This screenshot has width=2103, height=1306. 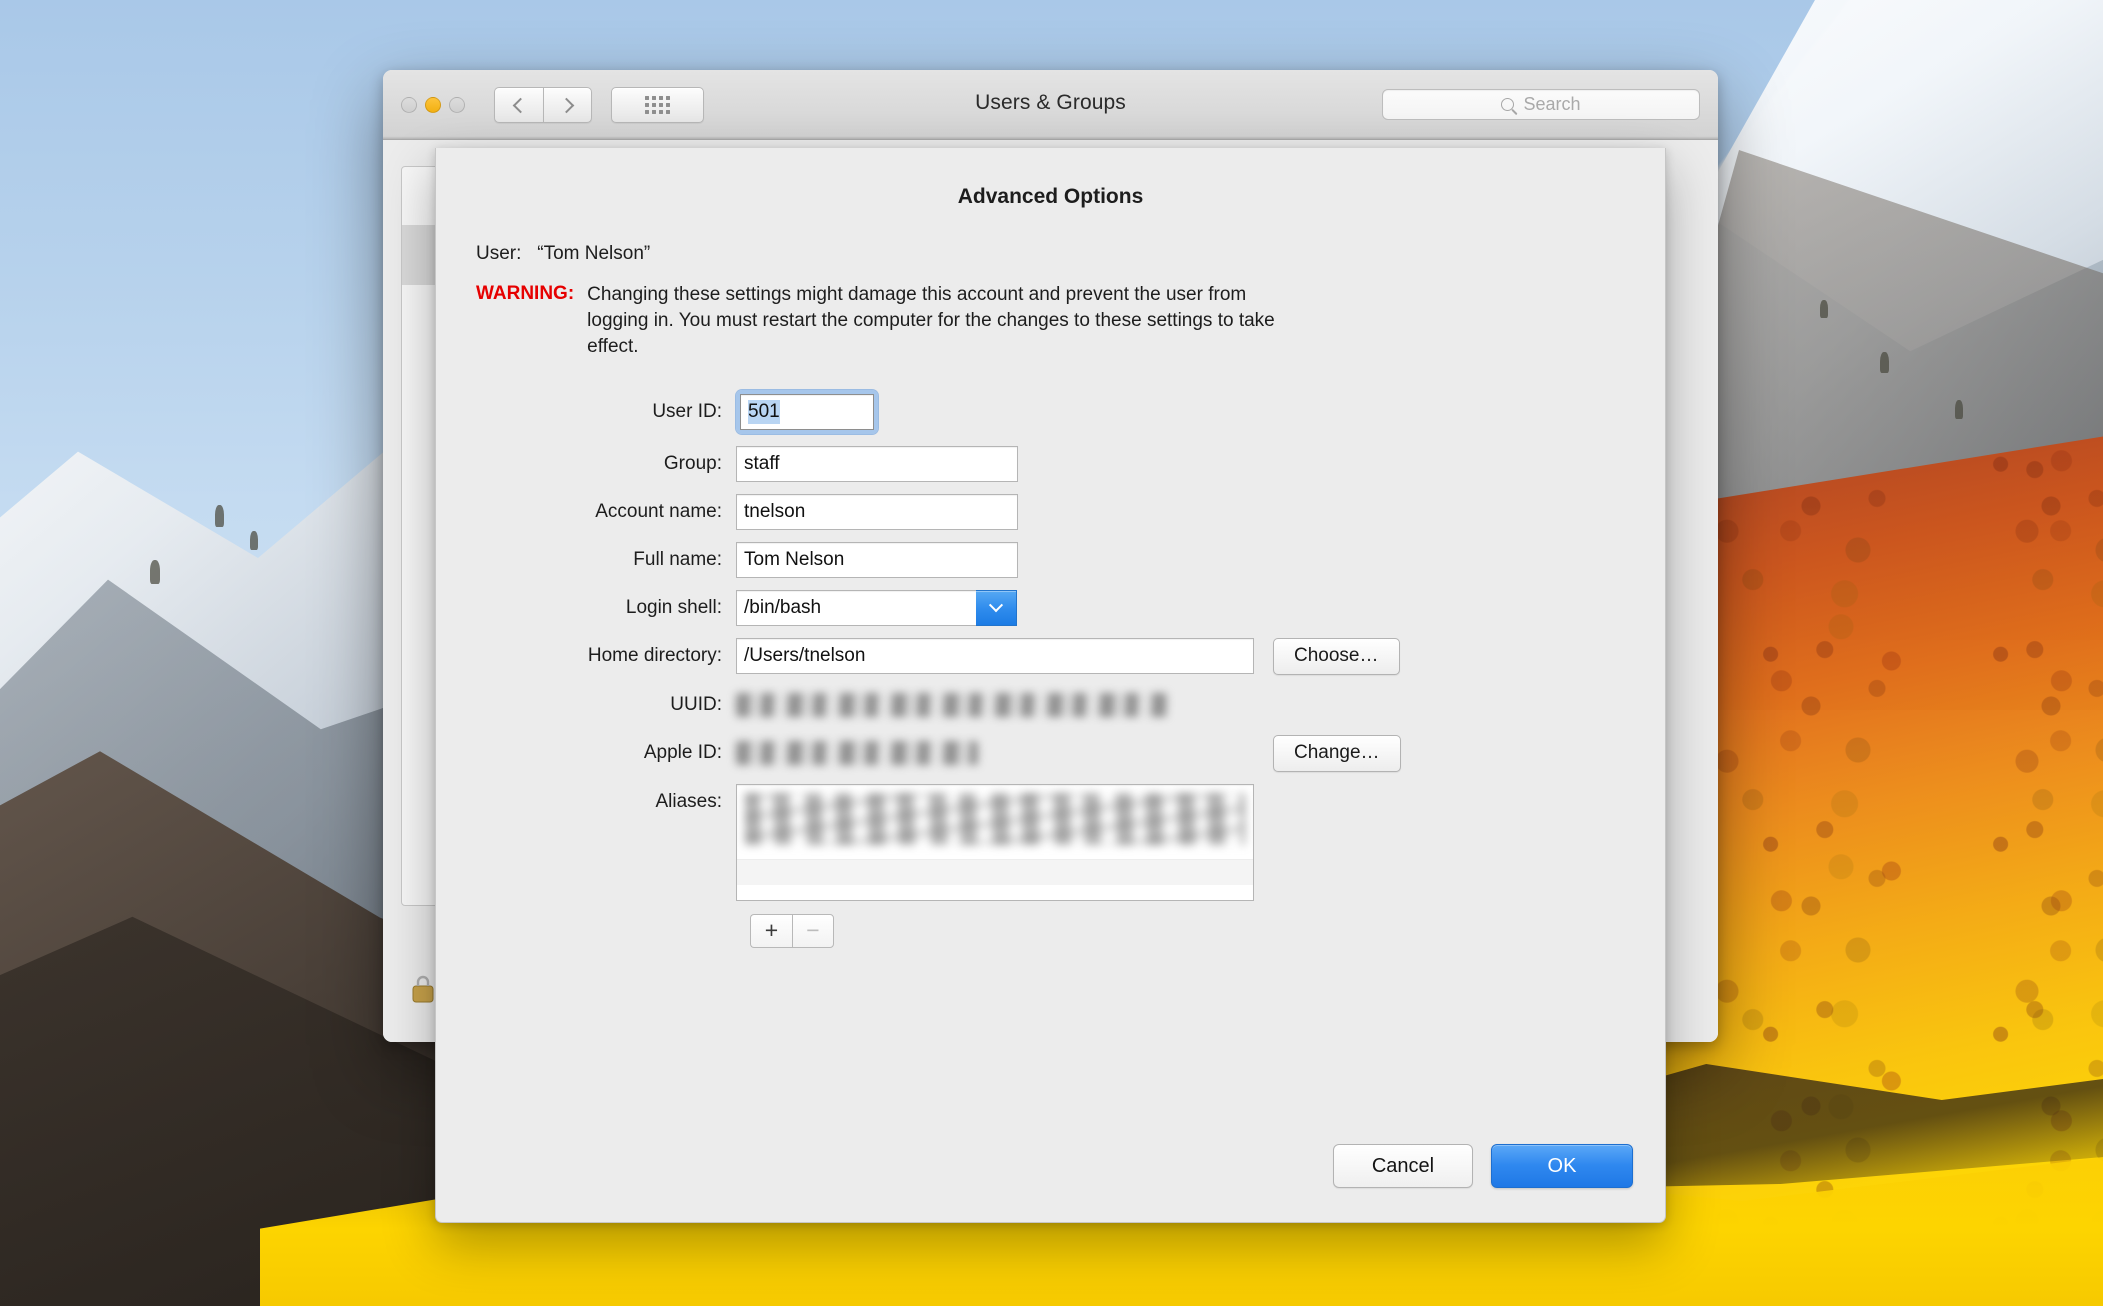 What do you see at coordinates (783, 607) in the screenshot?
I see `login-shell-value: /bin/bash` at bounding box center [783, 607].